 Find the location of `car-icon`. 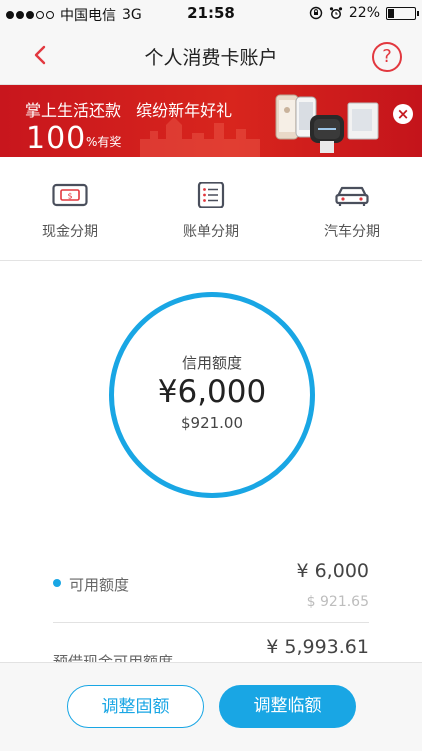

car-icon is located at coordinates (352, 196).